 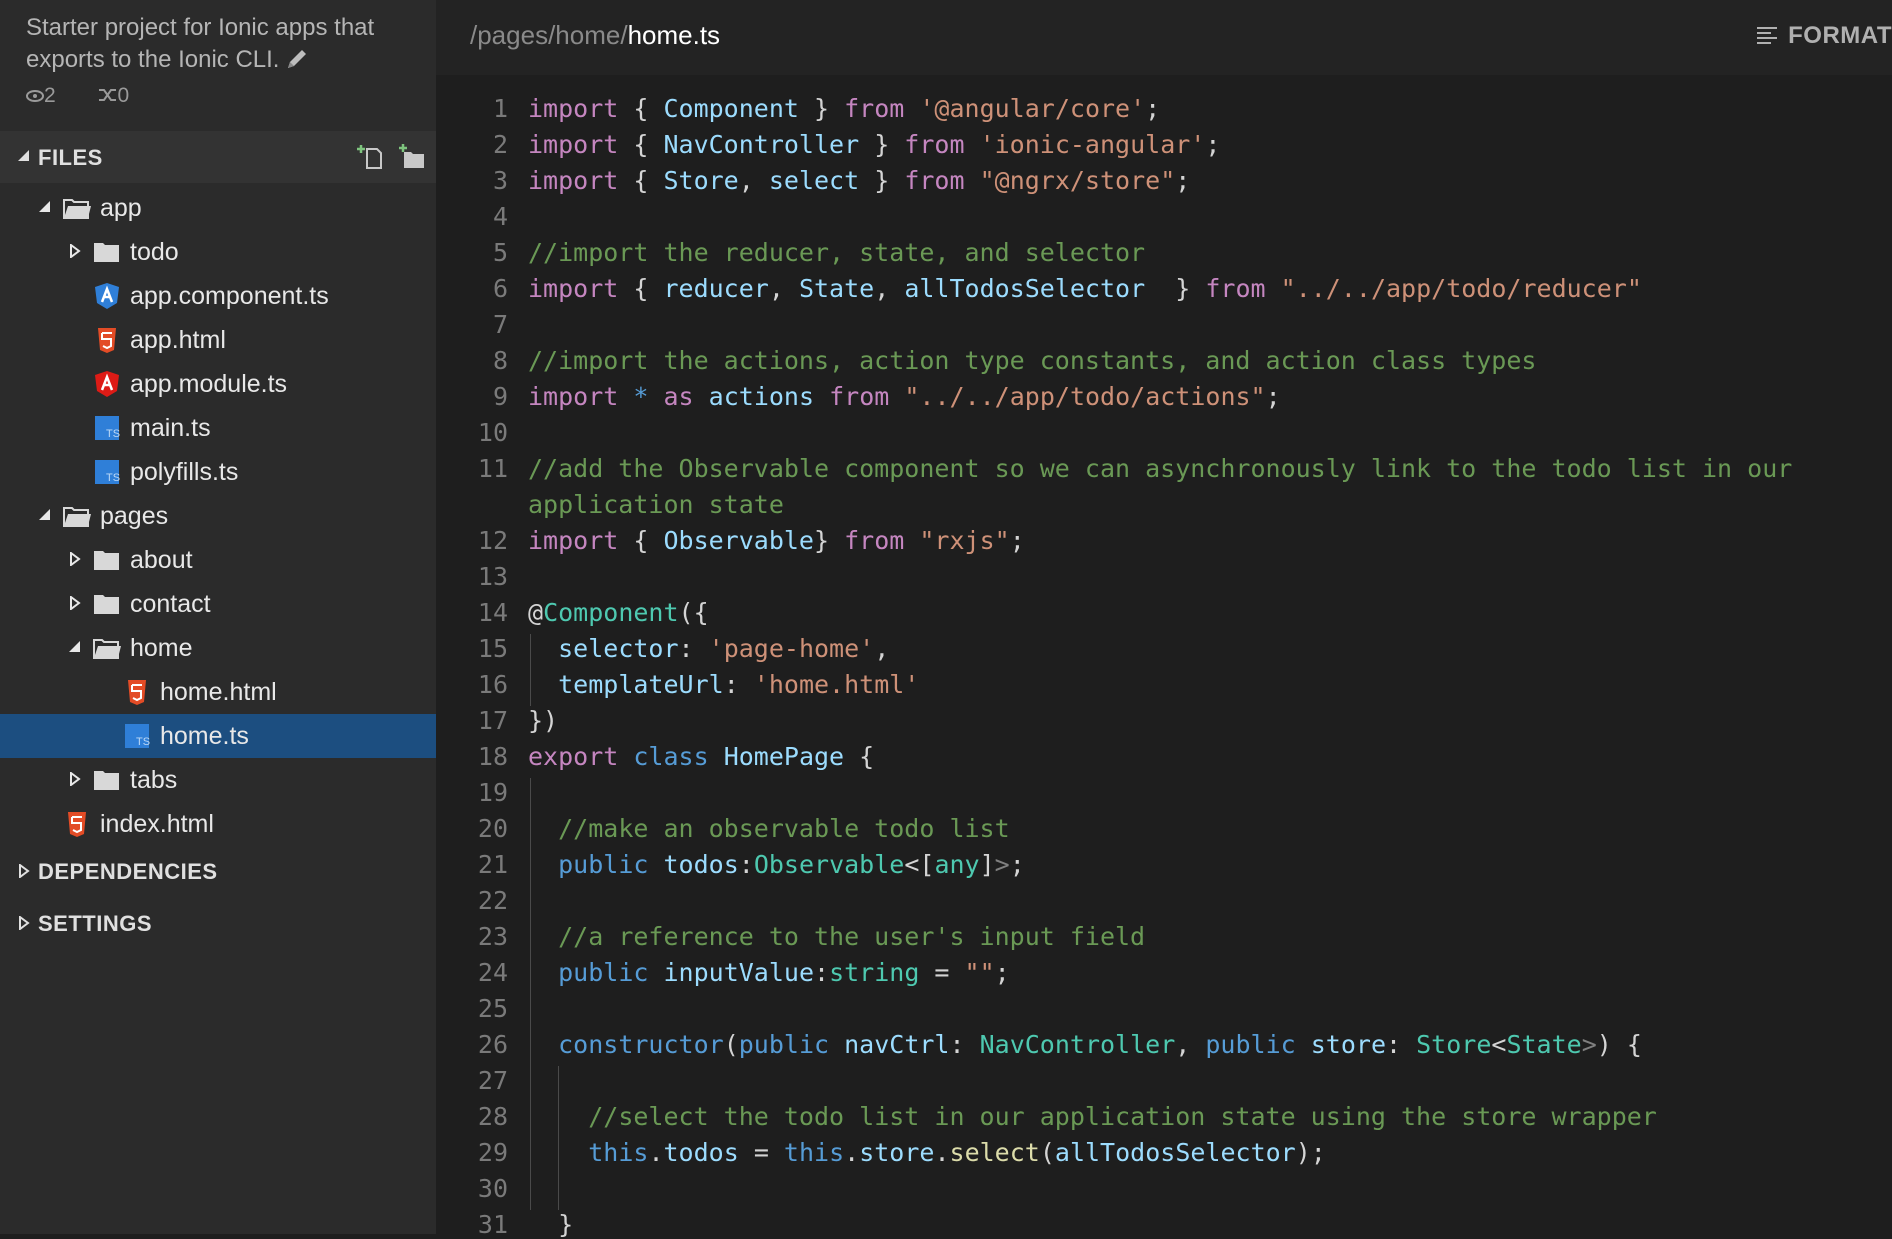 I want to click on code-token: }), so click(x=543, y=720).